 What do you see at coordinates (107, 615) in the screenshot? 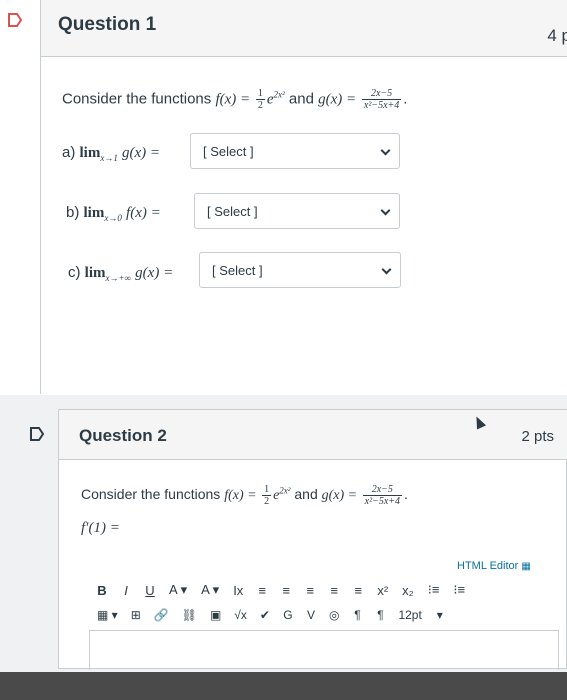
I see `table-icon: ▦ ▾` at bounding box center [107, 615].